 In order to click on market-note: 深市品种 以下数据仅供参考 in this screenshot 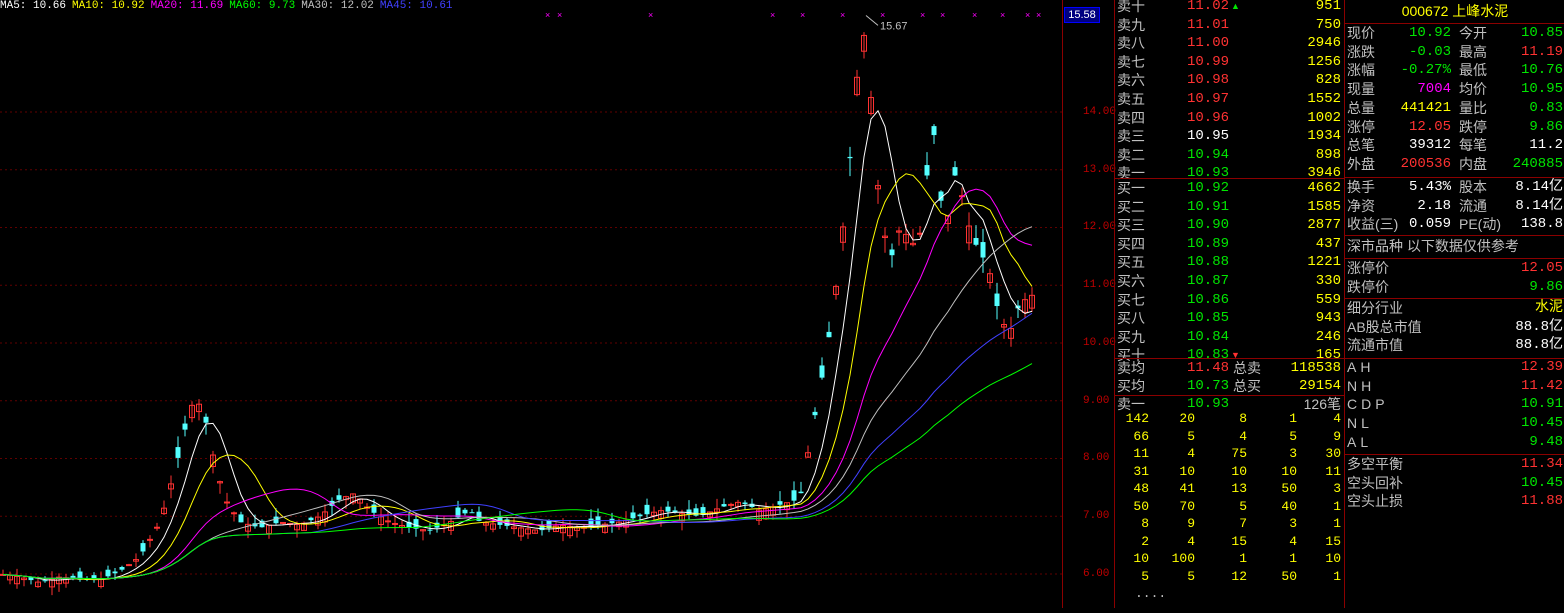, I will do `click(1454, 246)`.